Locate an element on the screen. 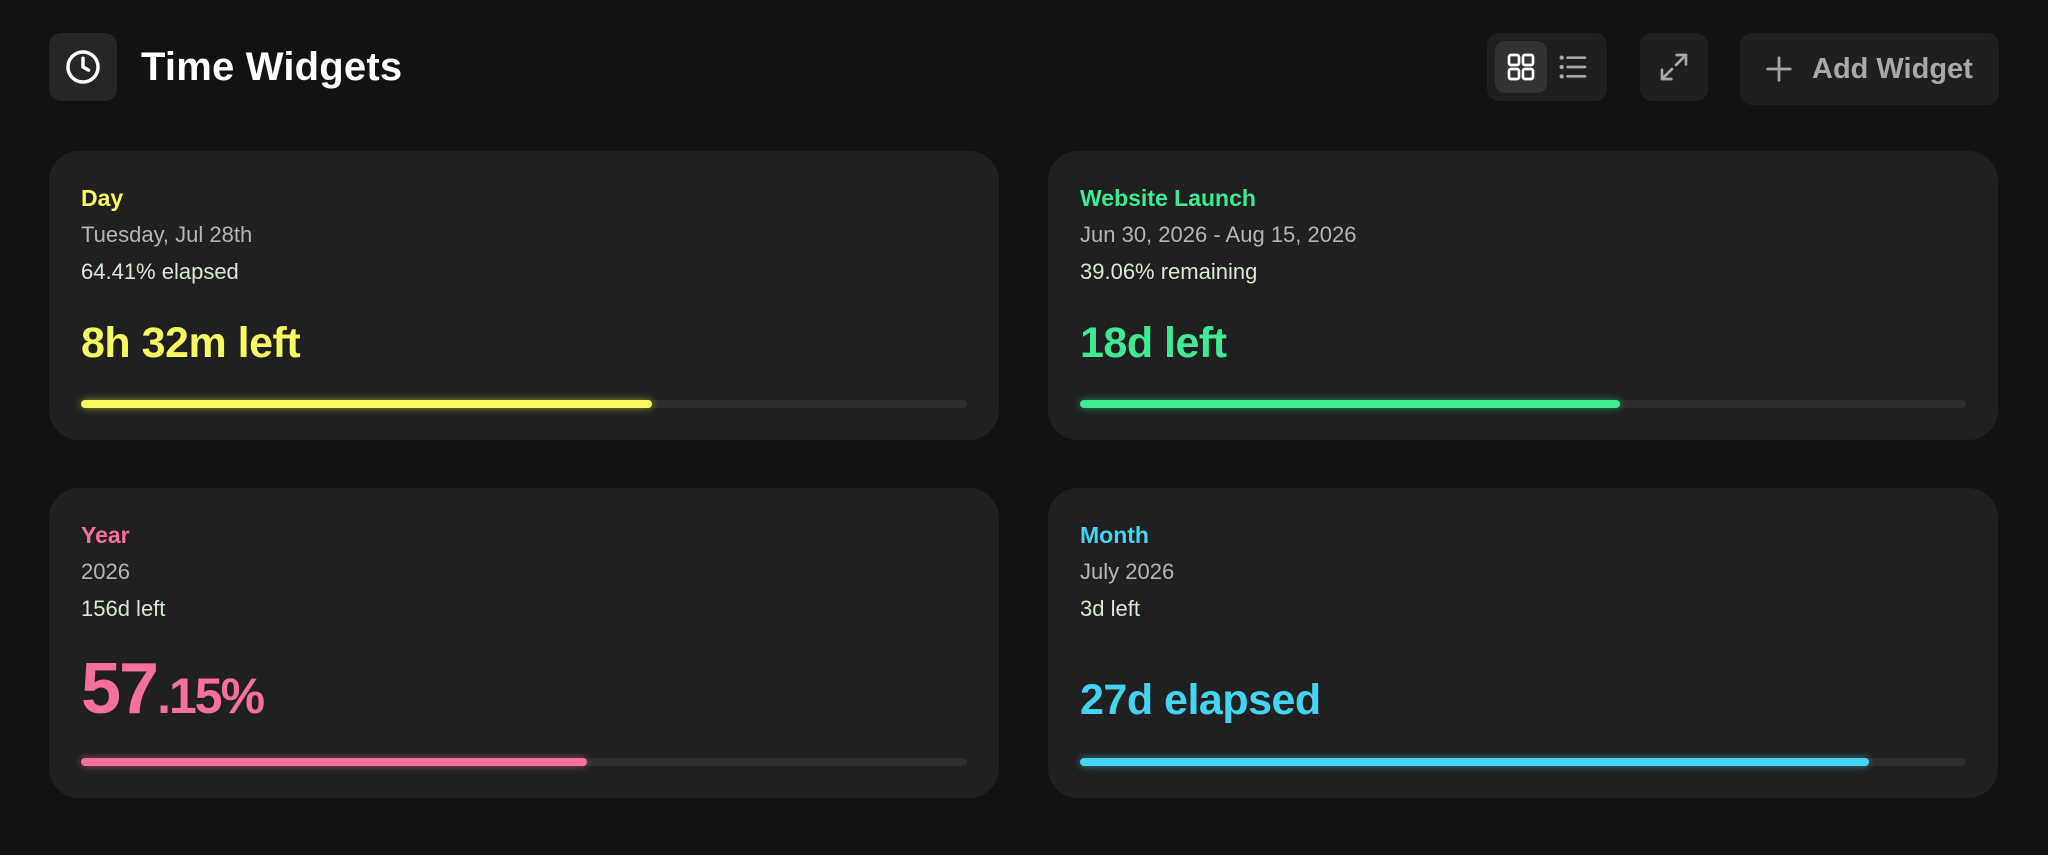 This screenshot has height=855, width=2048. clock-icon is located at coordinates (83, 67).